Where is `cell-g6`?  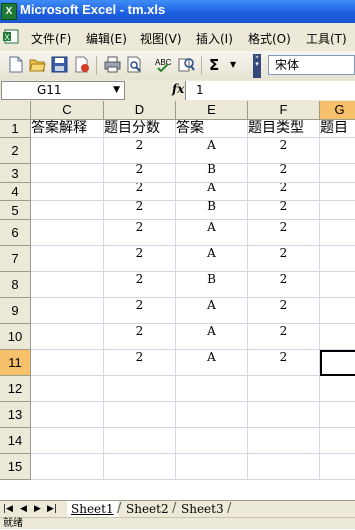 cell-g6 is located at coordinates (337, 233).